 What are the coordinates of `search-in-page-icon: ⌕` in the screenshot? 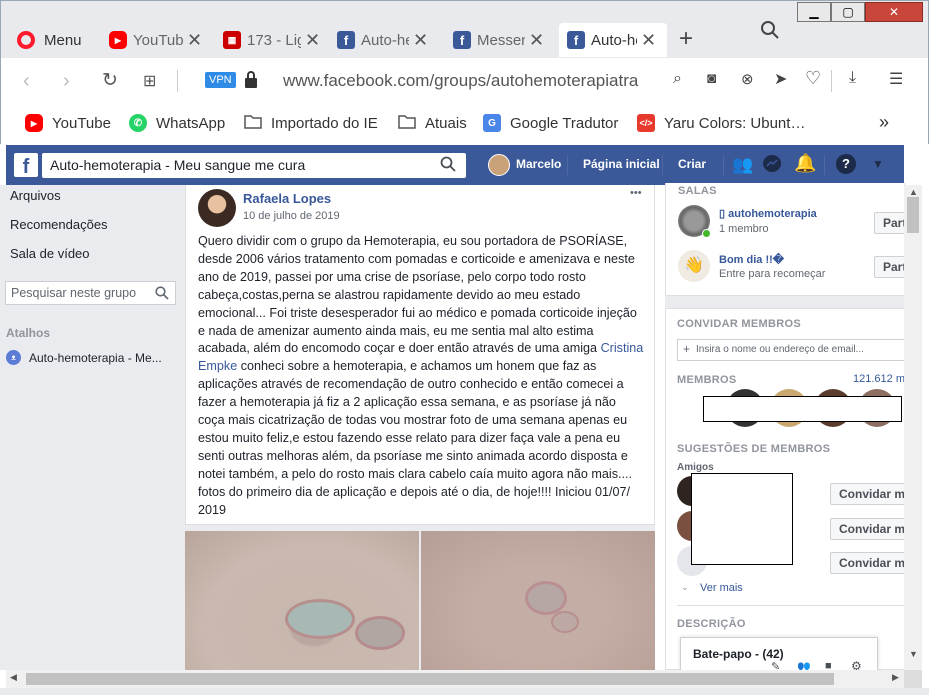 It's located at (677, 79).